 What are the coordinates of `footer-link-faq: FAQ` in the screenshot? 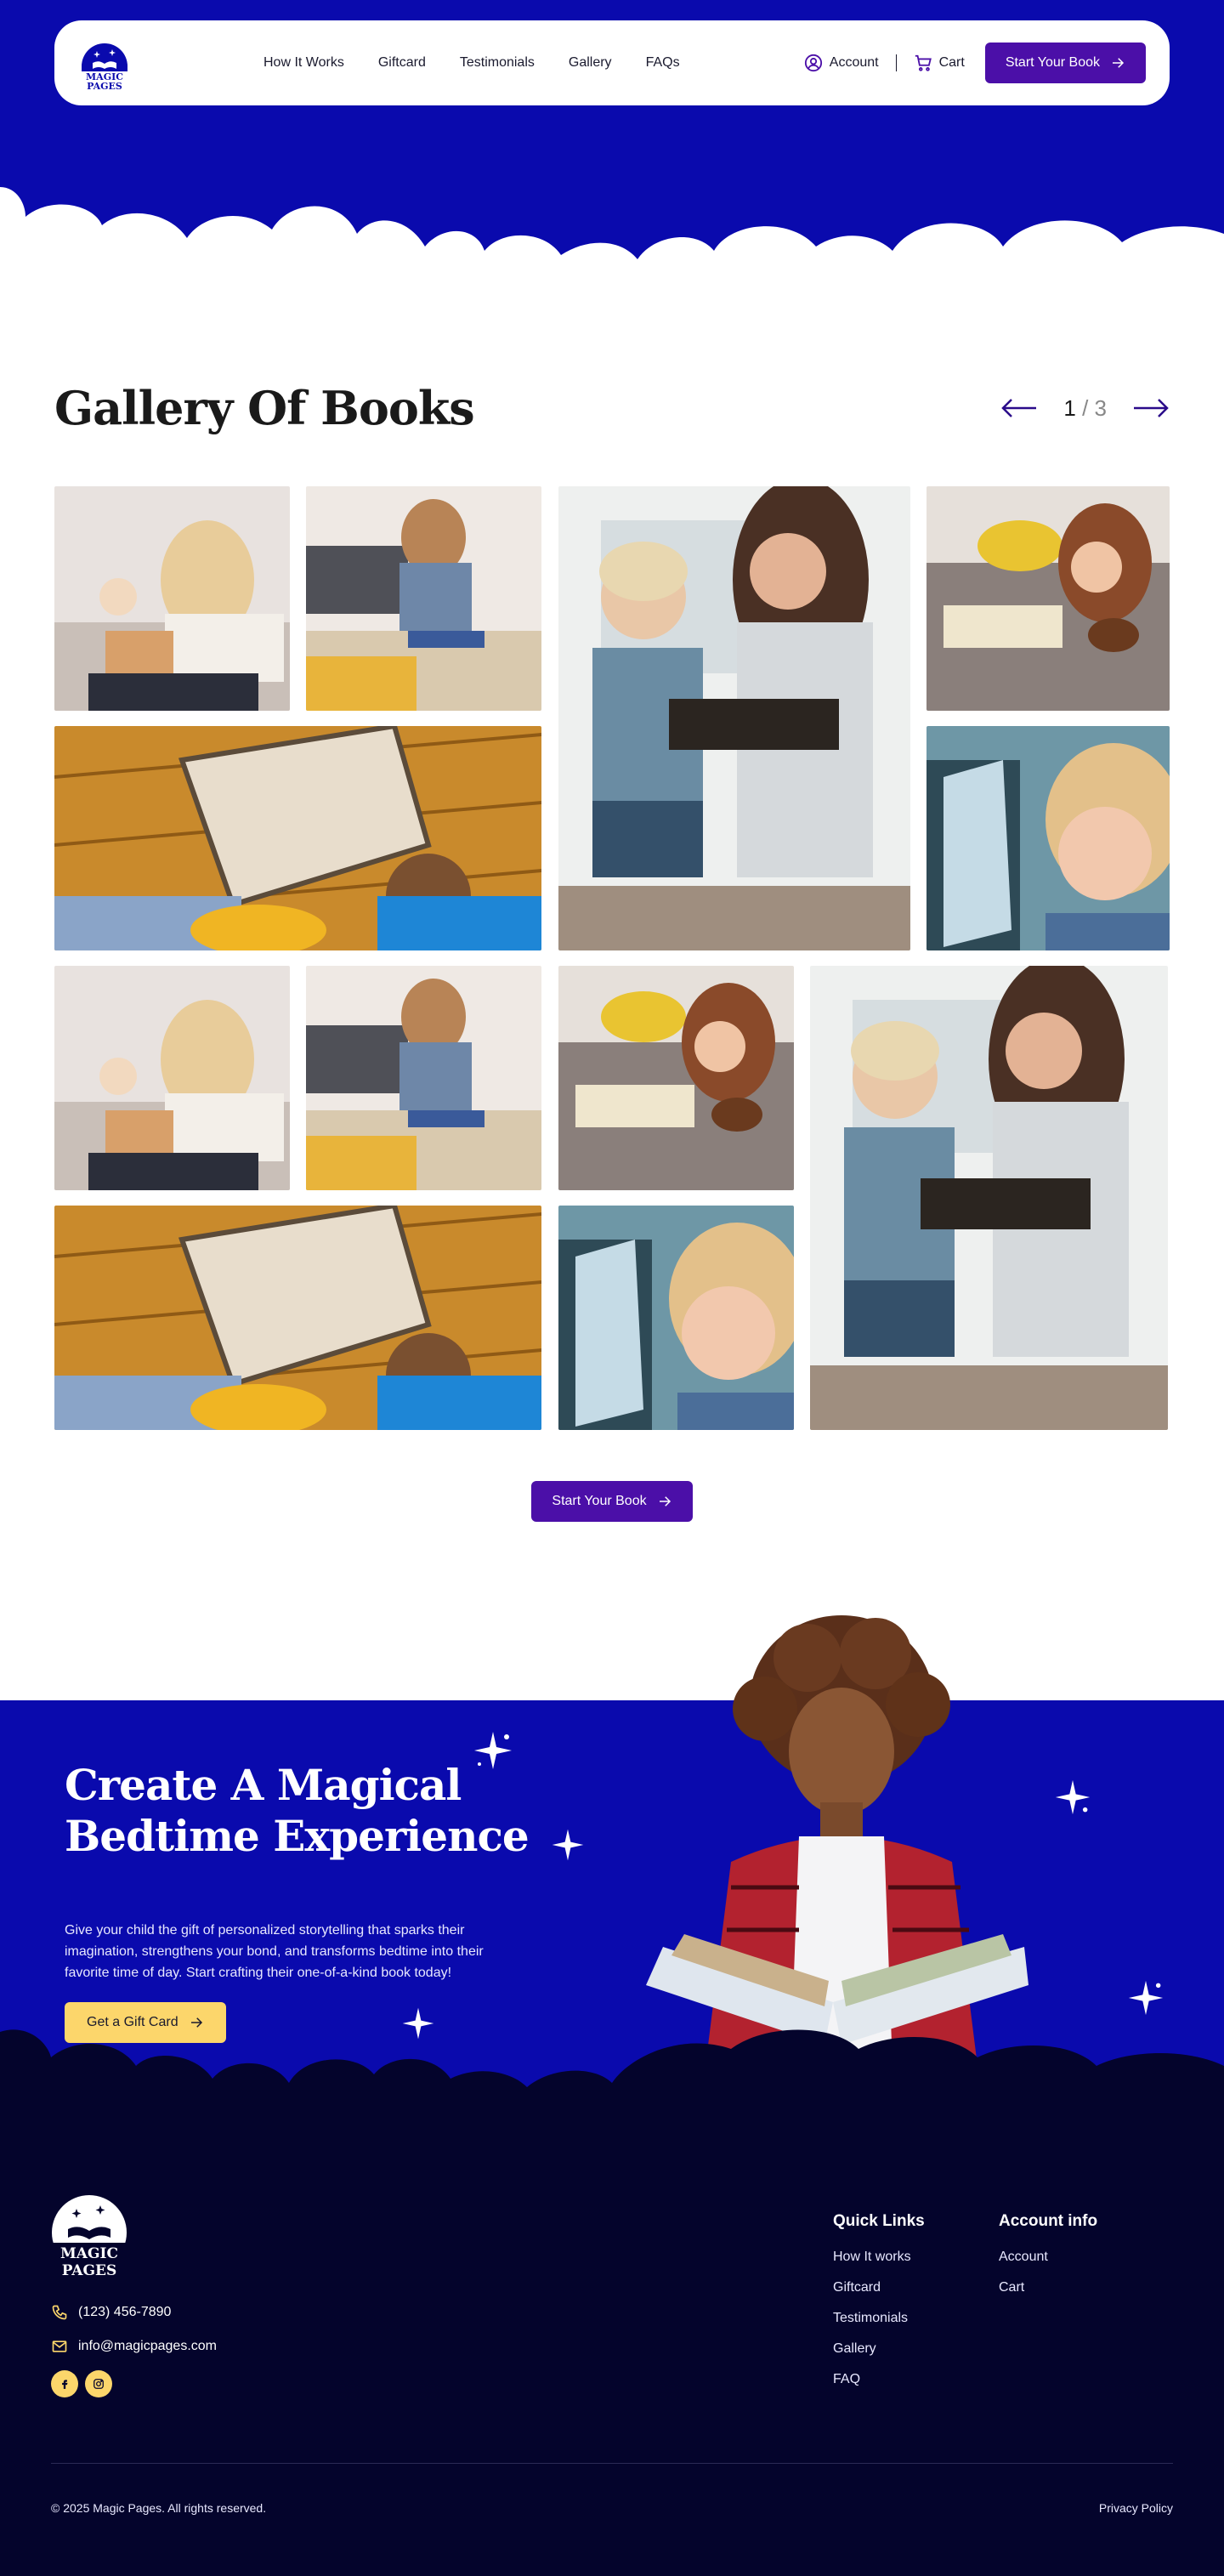 It's located at (879, 2380).